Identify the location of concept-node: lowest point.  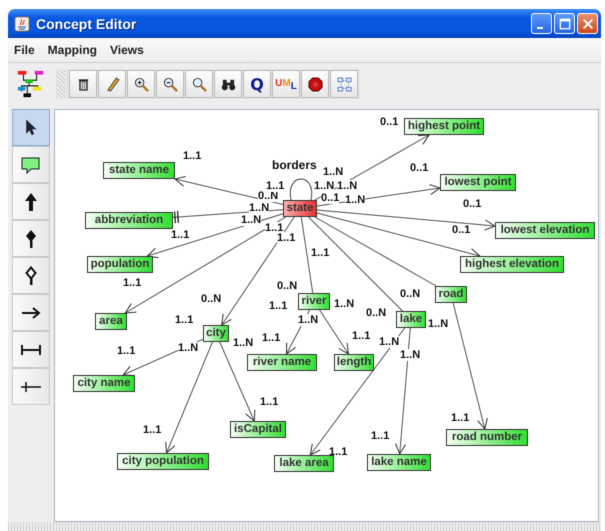
(478, 182).